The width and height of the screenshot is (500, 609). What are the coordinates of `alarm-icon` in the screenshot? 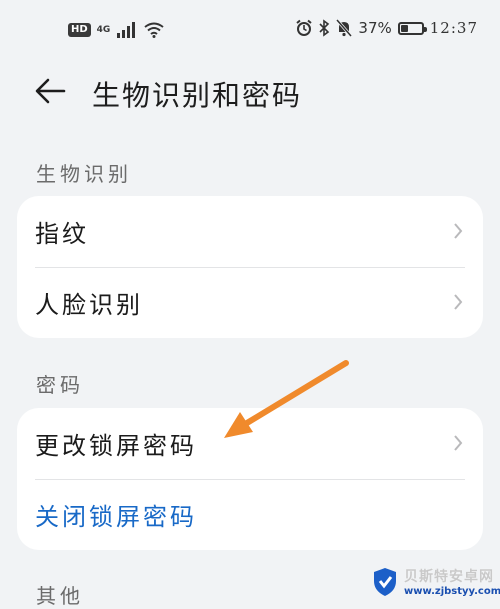 It's located at (304, 27).